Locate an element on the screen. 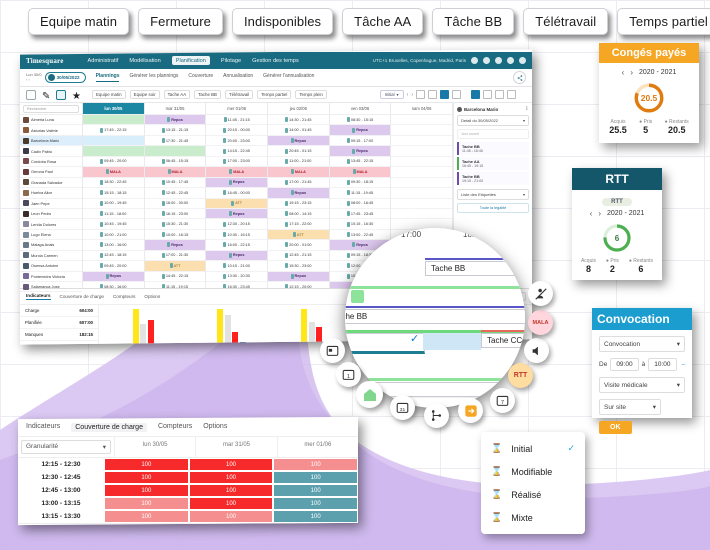 This screenshot has width=710, height=550. employee-row: Jaen Pepe is located at coordinates (51, 203).